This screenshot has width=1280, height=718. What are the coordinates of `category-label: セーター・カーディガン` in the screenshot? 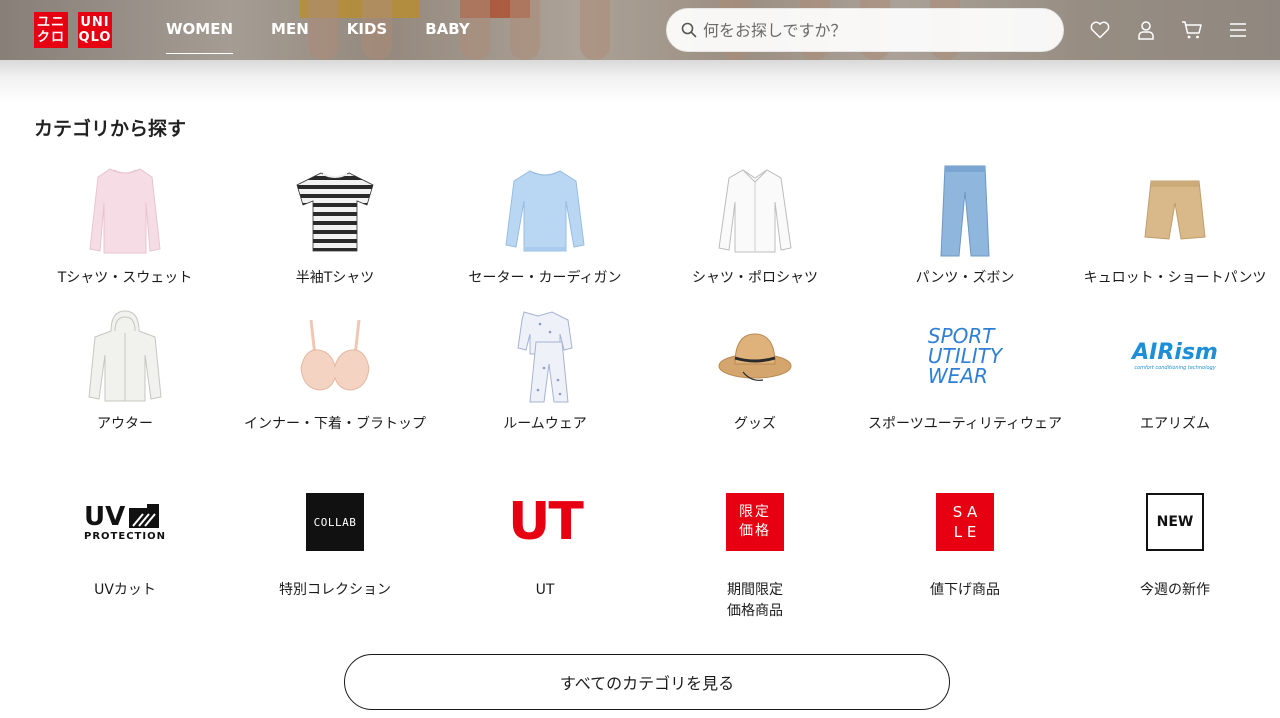 It's located at (545, 278).